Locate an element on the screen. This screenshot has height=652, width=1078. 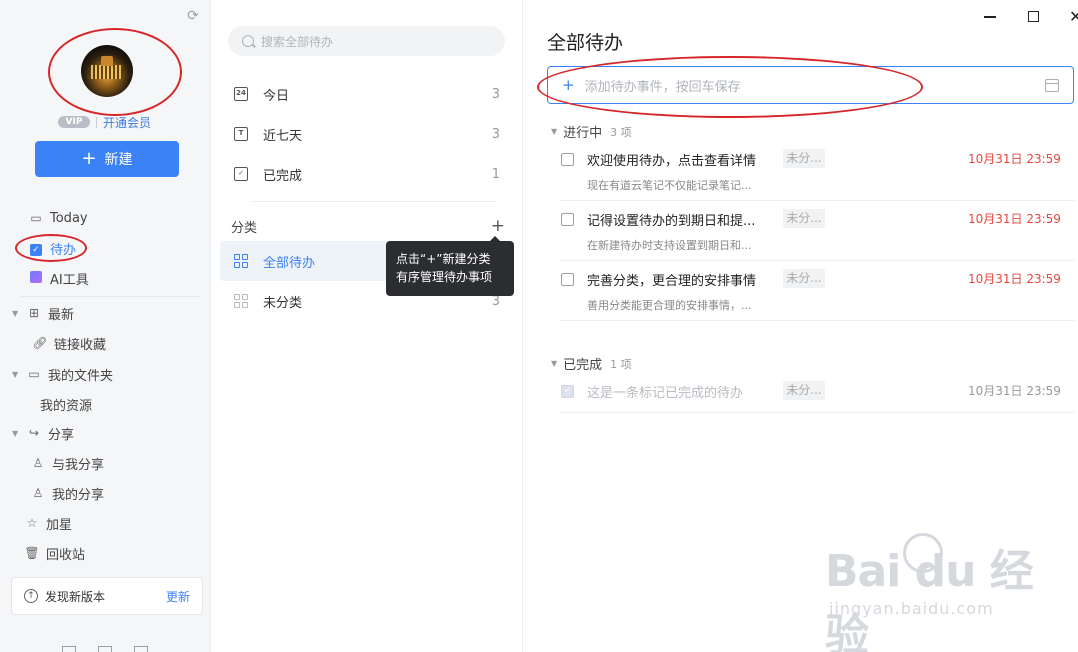
grid-icon is located at coordinates (241, 261).